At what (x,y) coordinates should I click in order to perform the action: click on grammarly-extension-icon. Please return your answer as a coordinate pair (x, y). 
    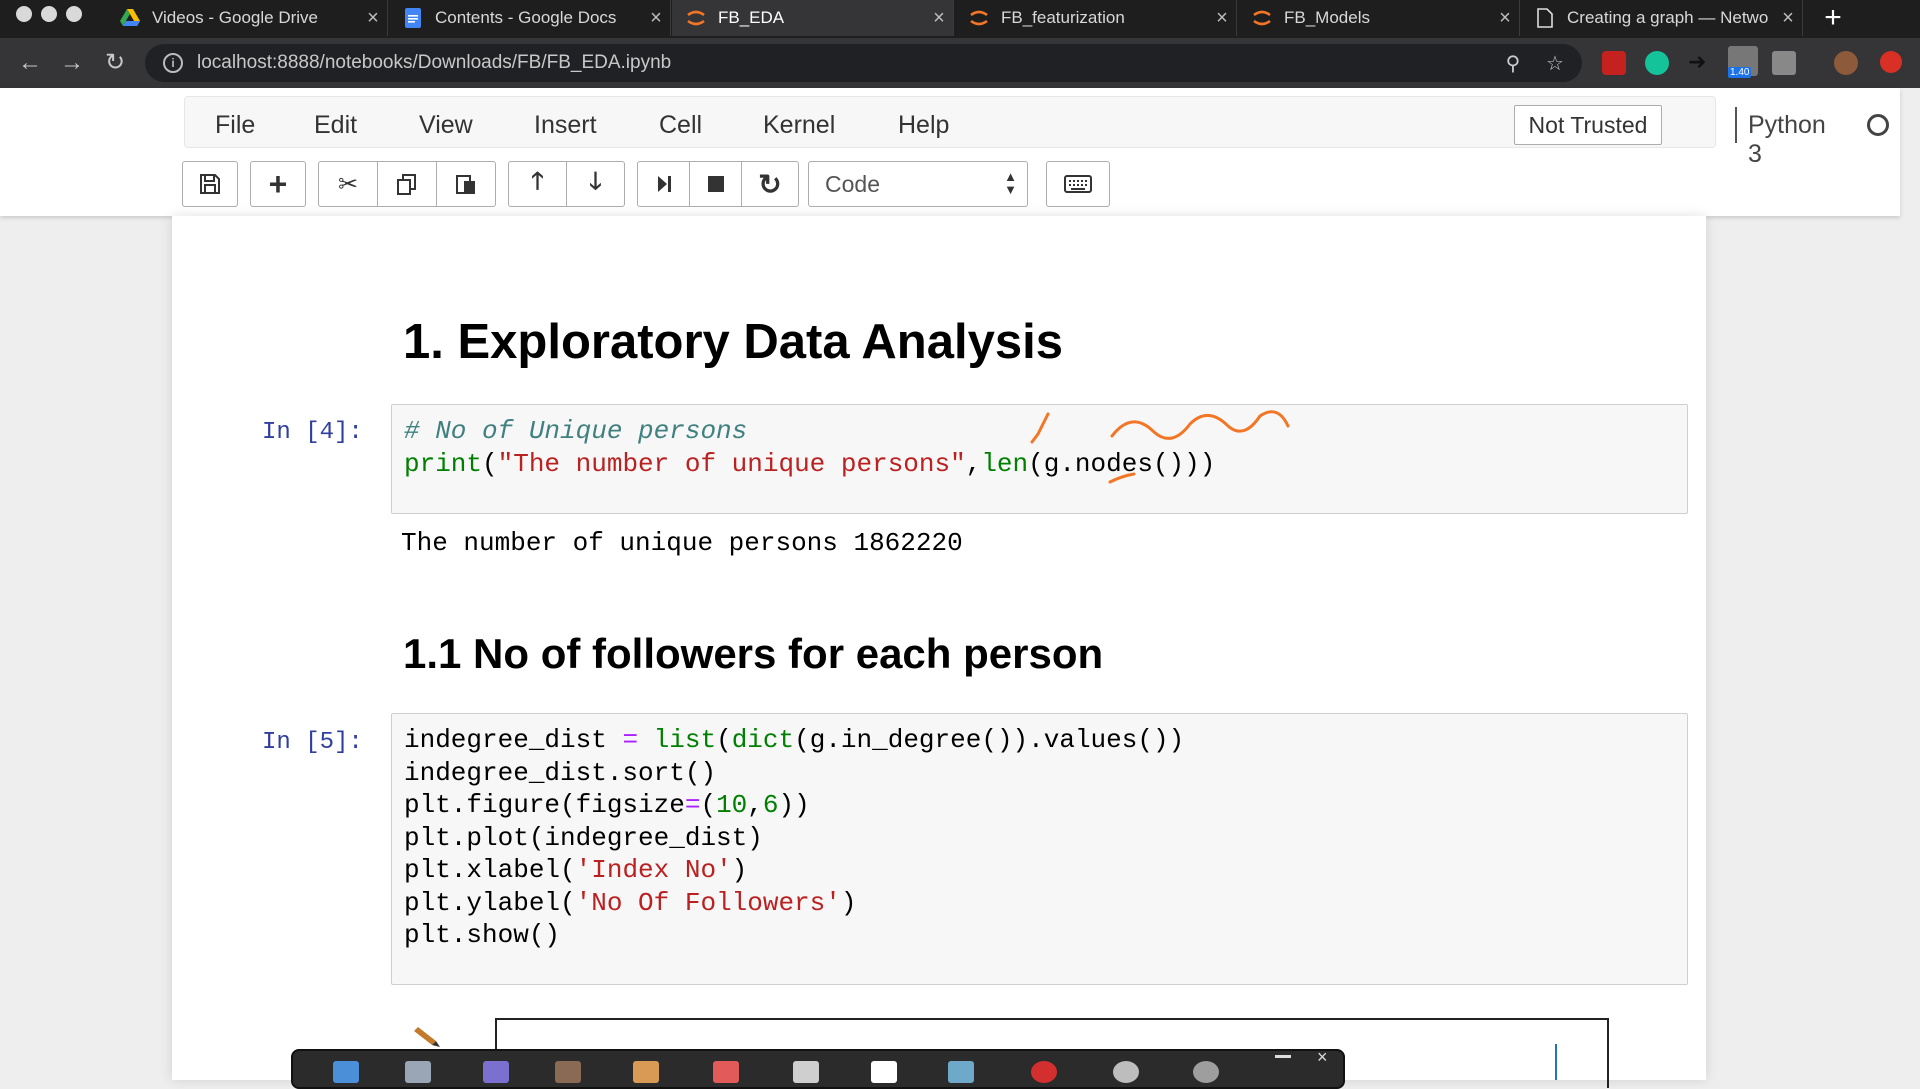
    Looking at the image, I should click on (1657, 63).